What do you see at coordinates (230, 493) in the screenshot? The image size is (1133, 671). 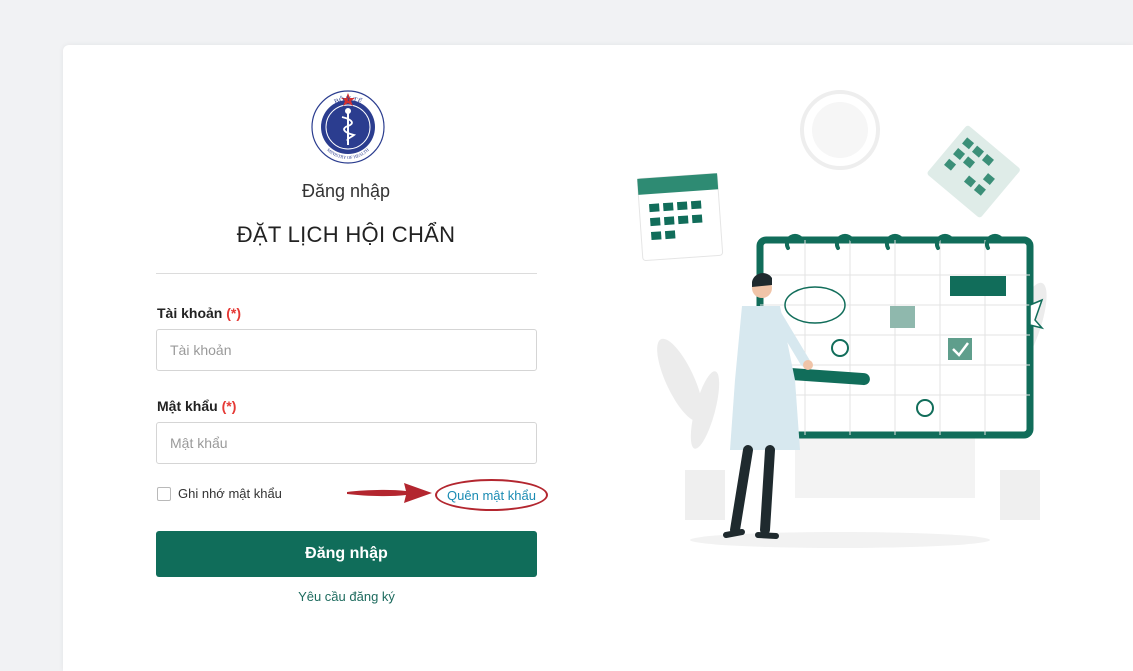 I see `remember-label: Ghi nhớ mật khẩu` at bounding box center [230, 493].